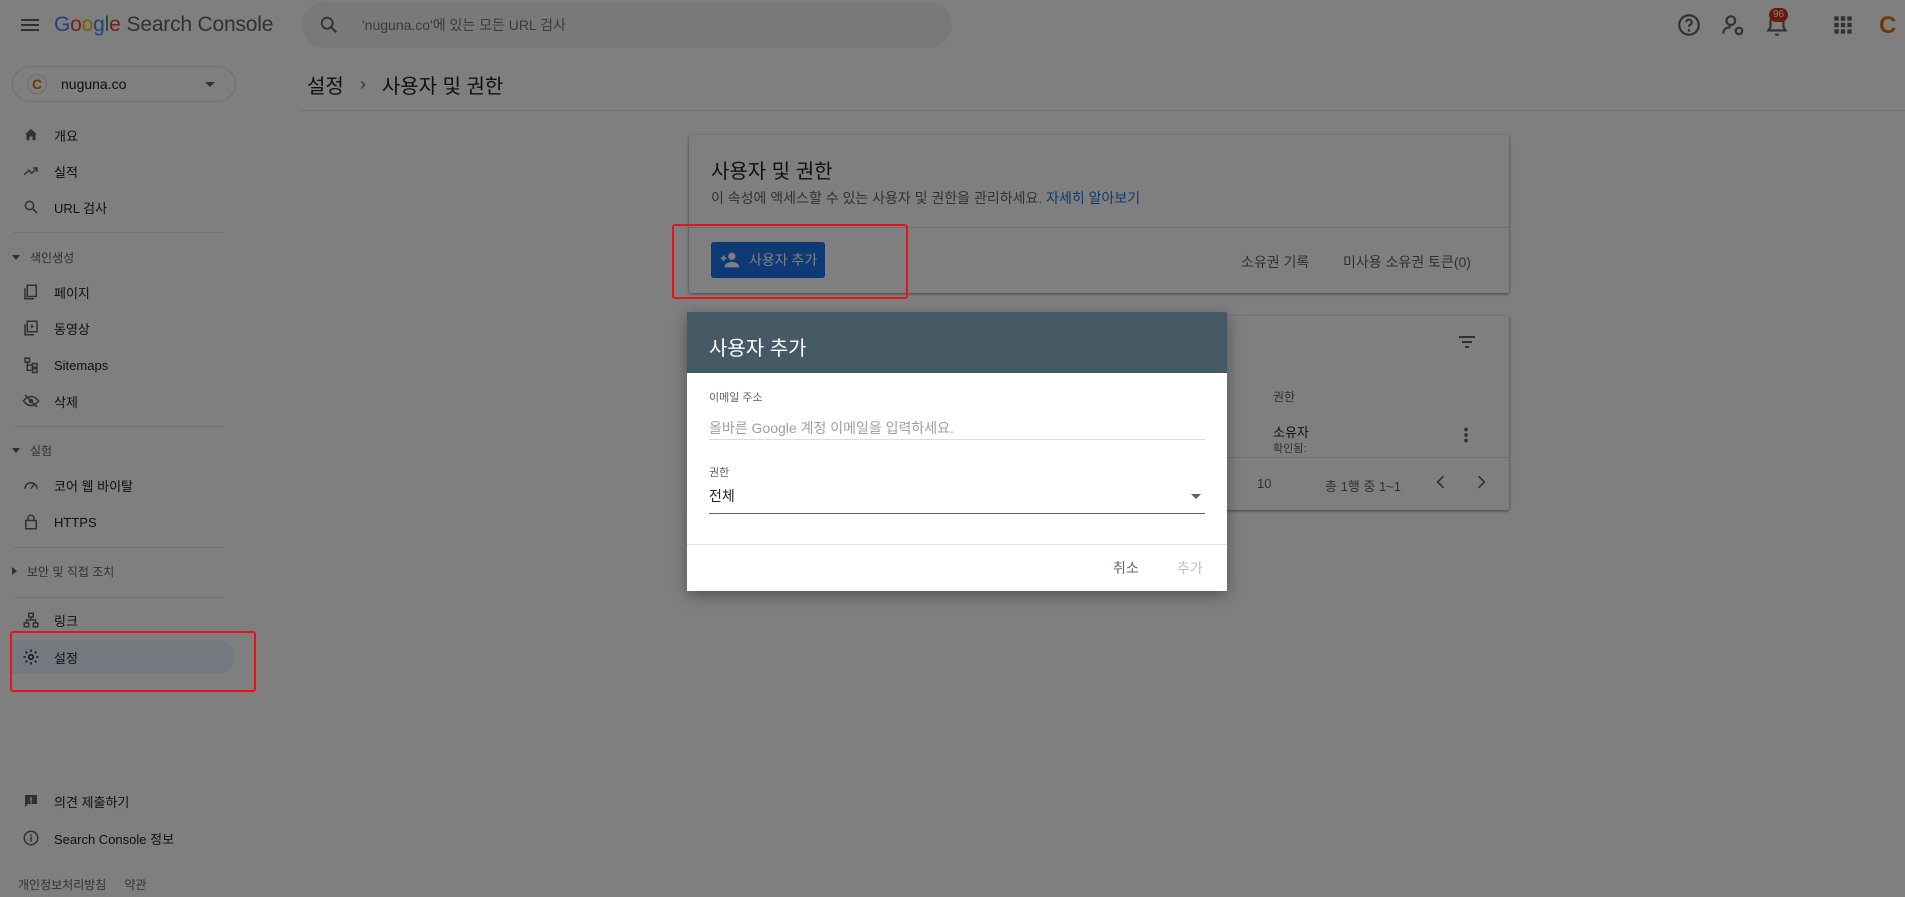 This screenshot has width=1905, height=897. Describe the element at coordinates (1196, 496) in the screenshot. I see `chevron-down-icon` at that location.